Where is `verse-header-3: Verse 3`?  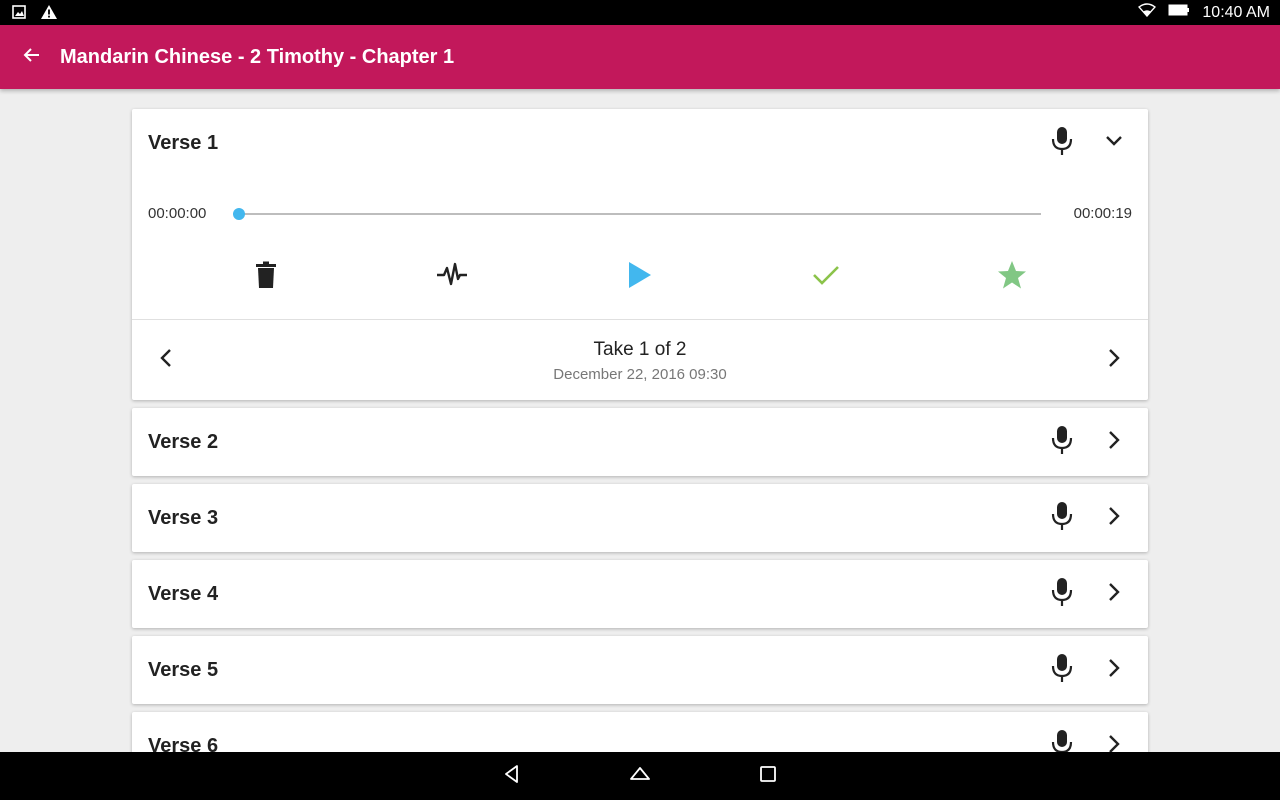
verse-header-3: Verse 3 is located at coordinates (640, 518).